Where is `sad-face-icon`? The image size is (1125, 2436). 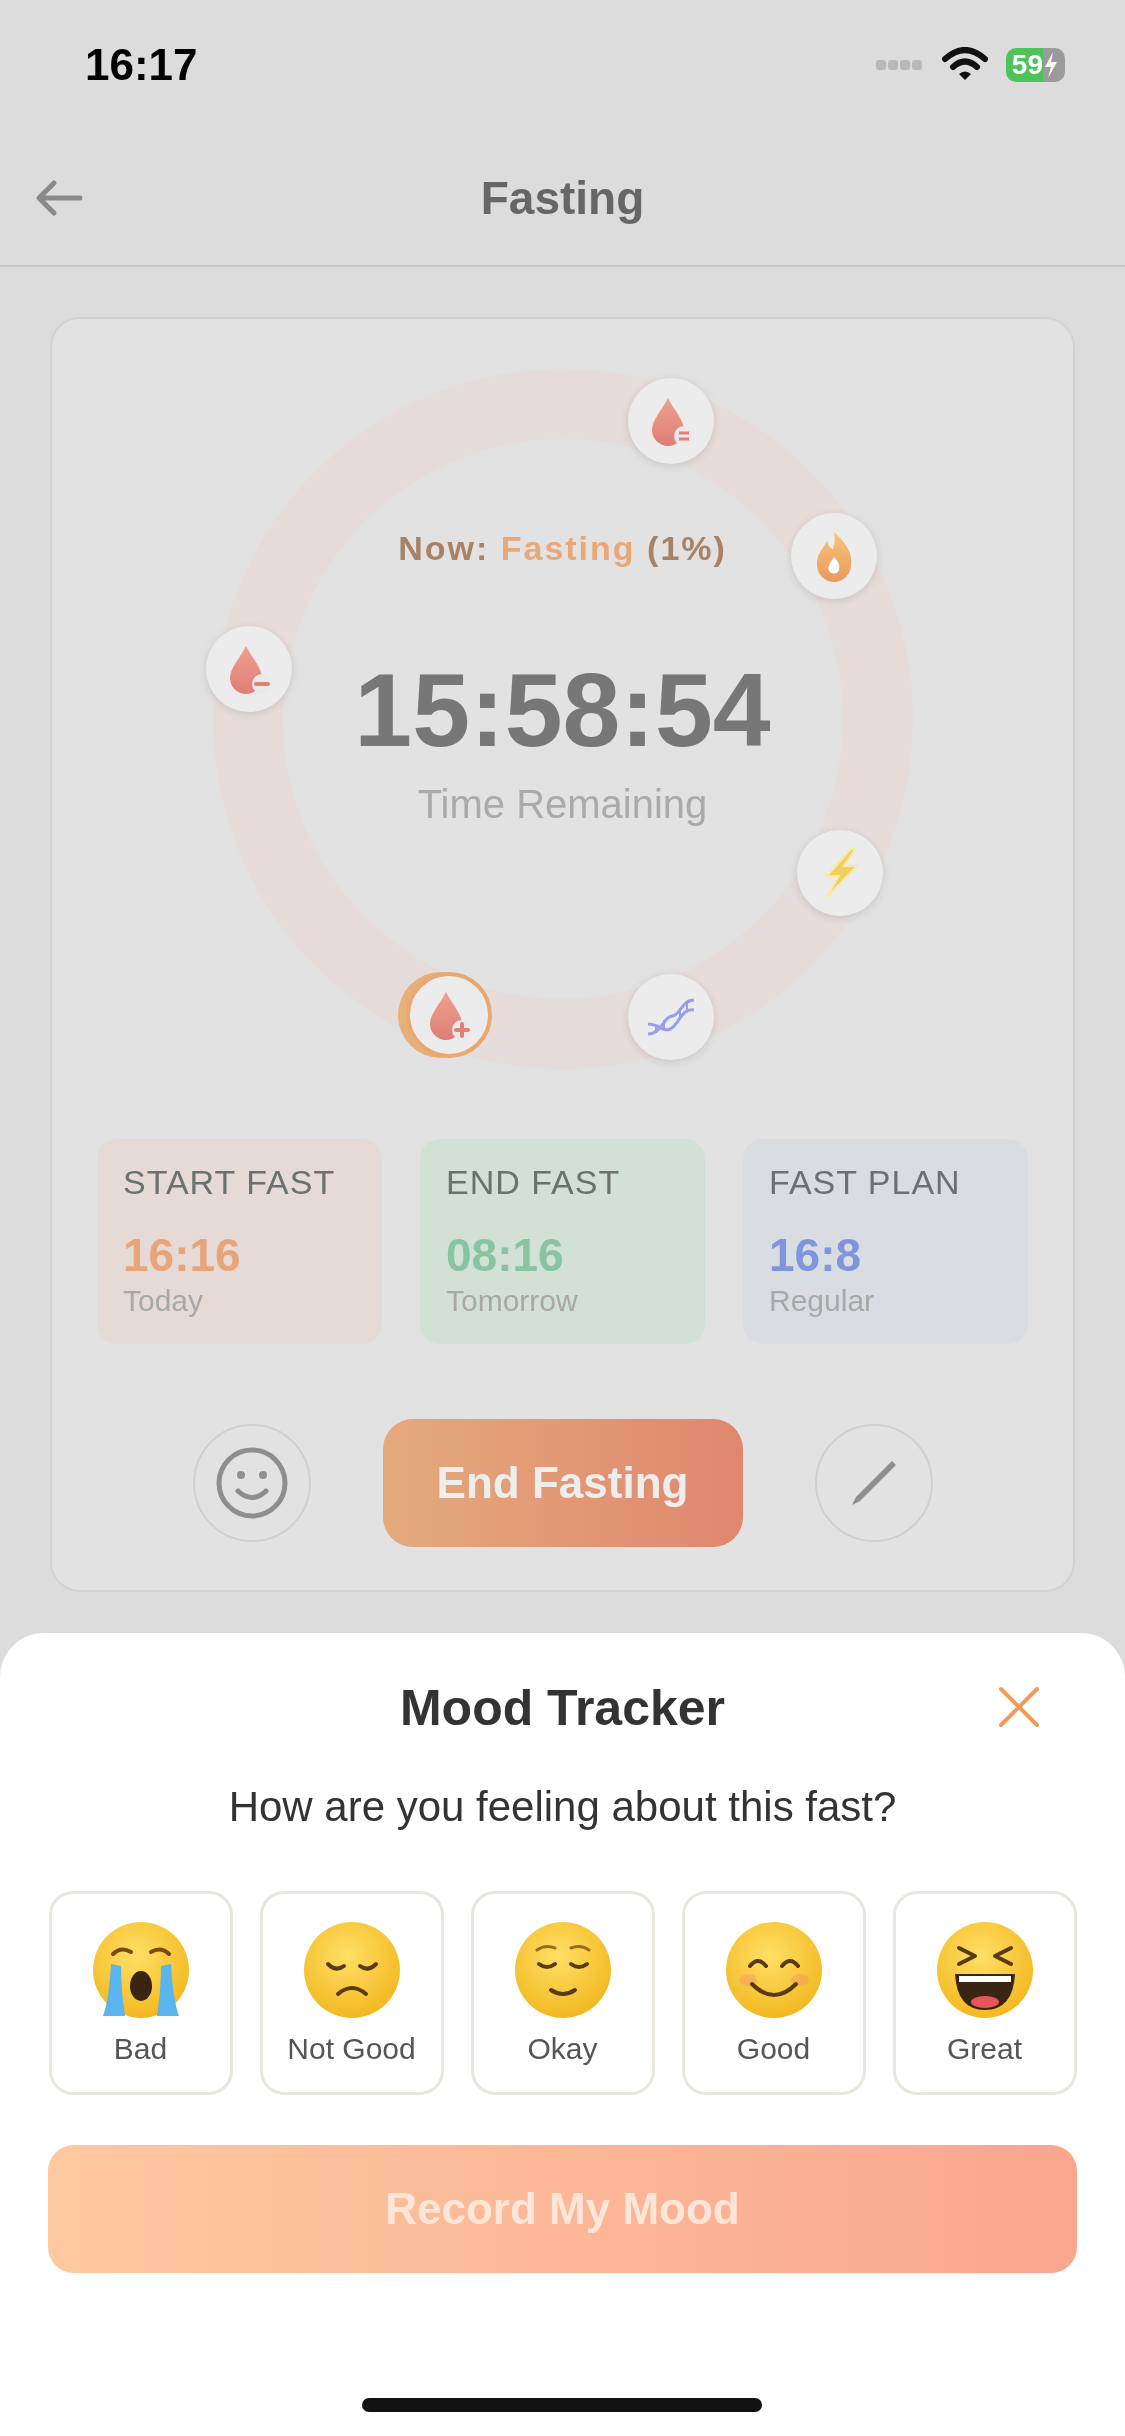
sad-face-icon is located at coordinates (351, 1970).